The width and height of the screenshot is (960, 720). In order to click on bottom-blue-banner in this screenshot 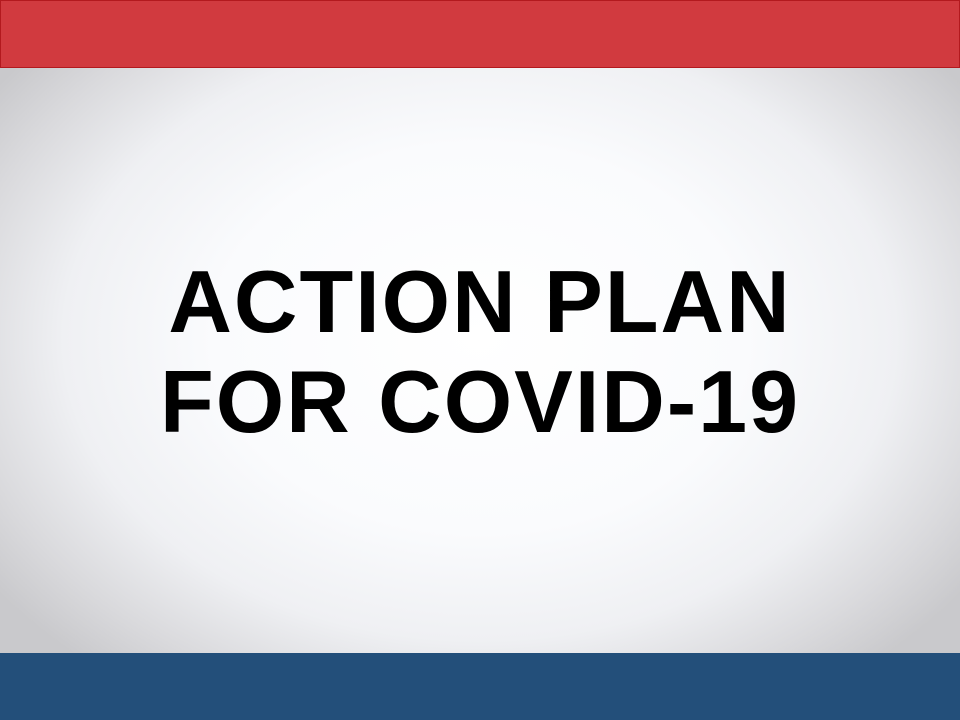, I will do `click(480, 686)`.